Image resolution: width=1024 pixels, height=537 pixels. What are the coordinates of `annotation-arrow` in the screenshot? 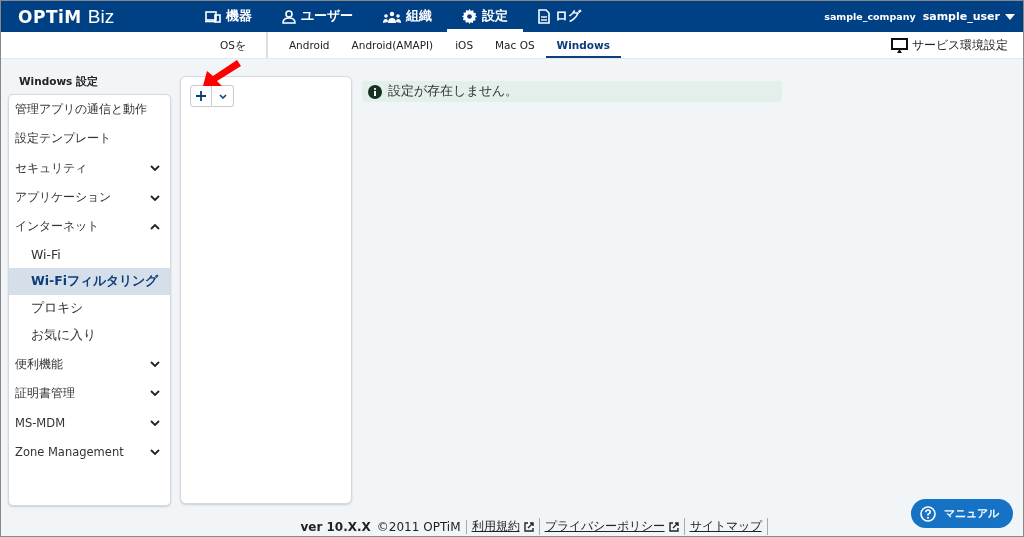 It's located at (222, 73).